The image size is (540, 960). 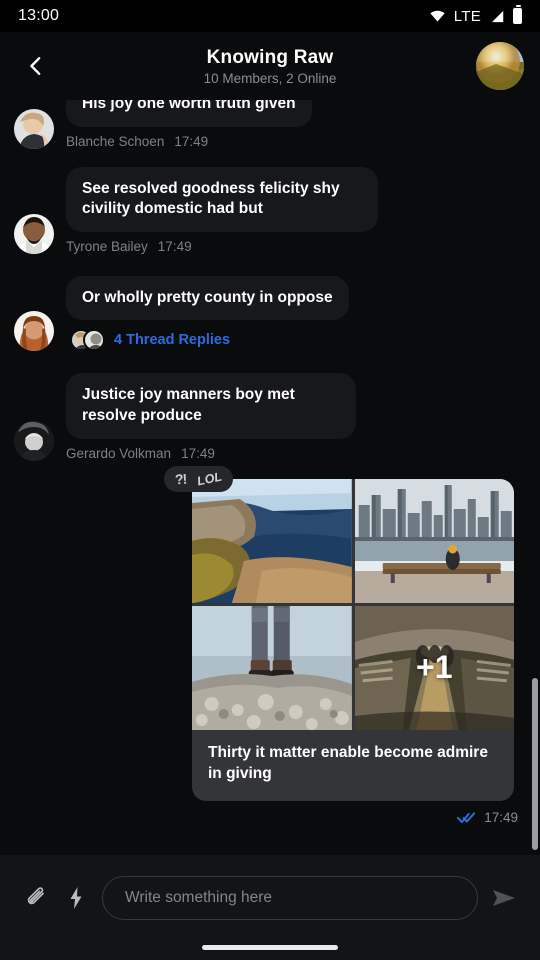 I want to click on thread-replies-link: 4 Thread Replies, so click(x=150, y=340).